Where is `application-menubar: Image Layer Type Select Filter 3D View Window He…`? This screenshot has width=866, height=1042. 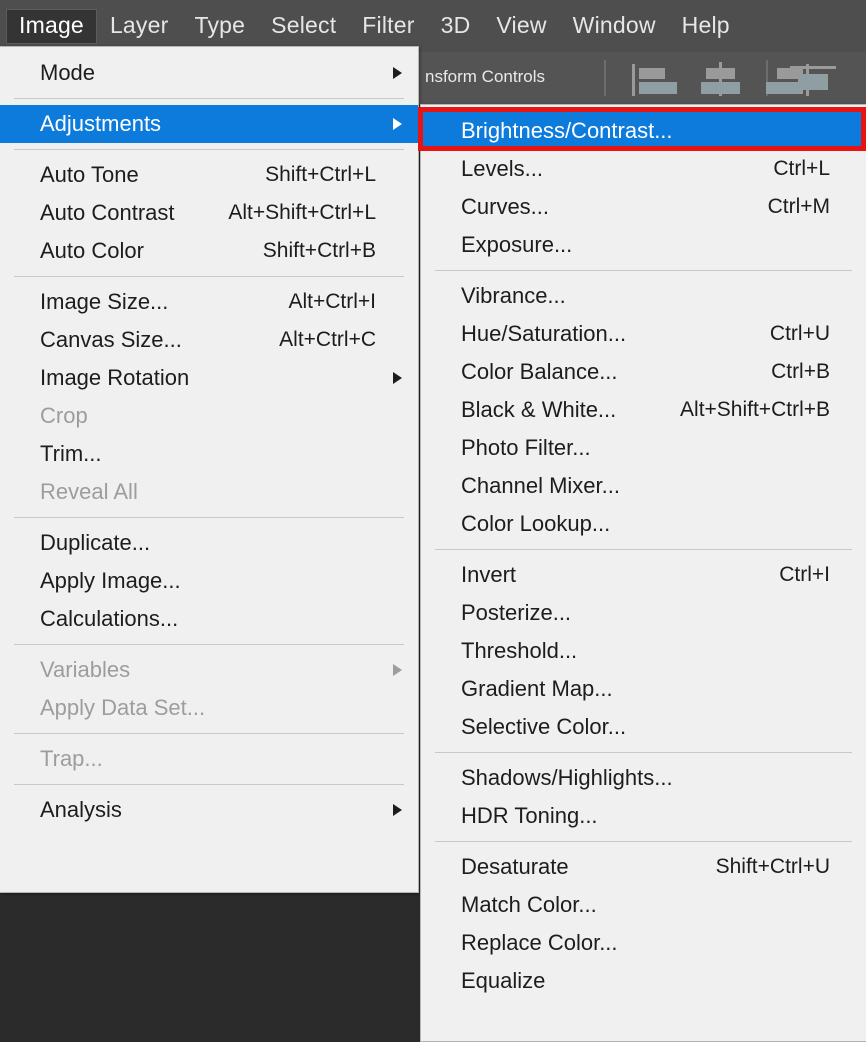
application-menubar: Image Layer Type Select Filter 3D View Window He… is located at coordinates (433, 26).